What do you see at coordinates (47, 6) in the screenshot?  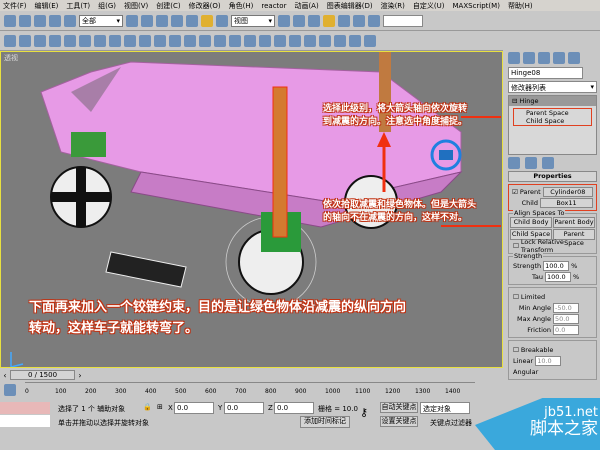 I see `menu-edit: 编辑(E)` at bounding box center [47, 6].